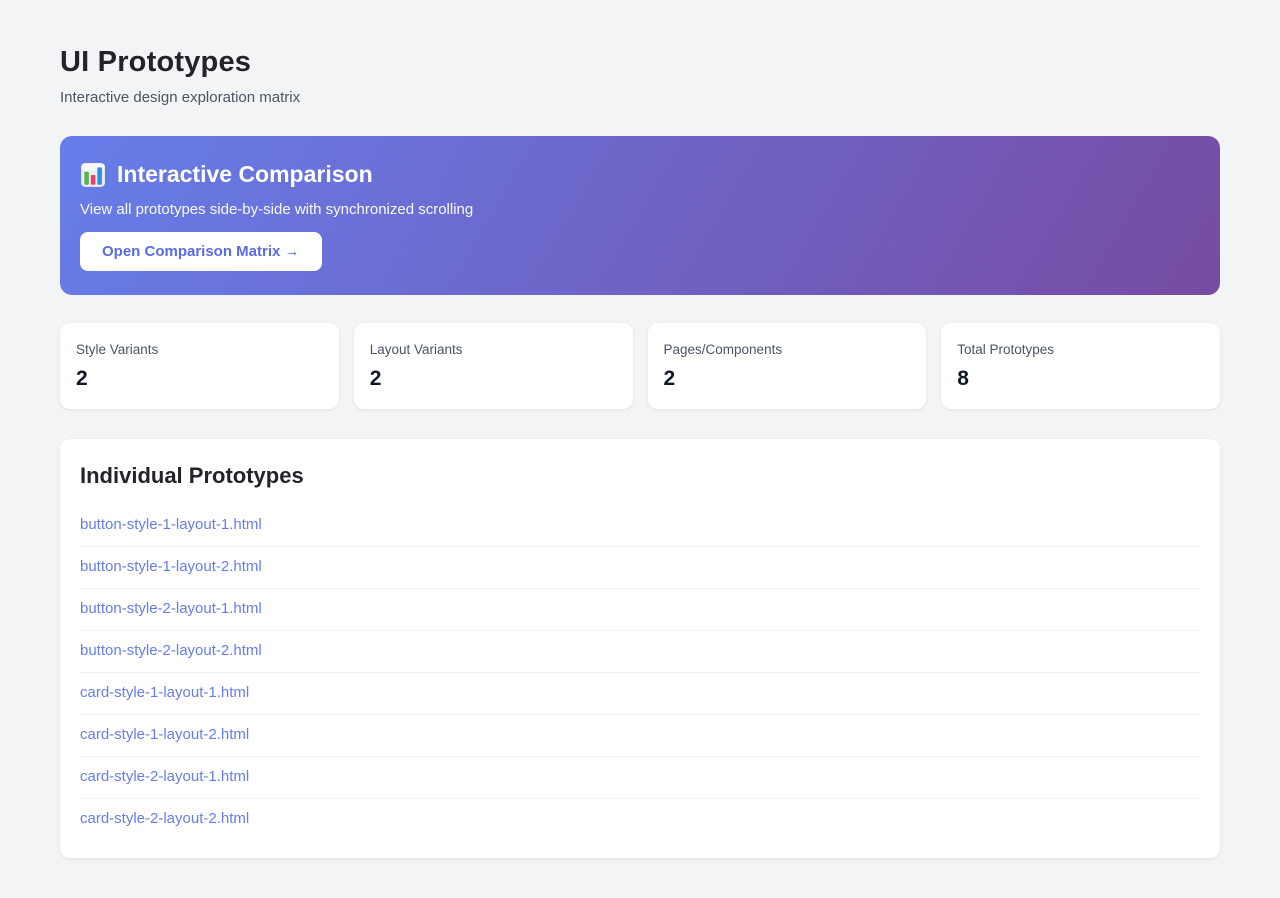  I want to click on link-row: card-style-1-layout-1.html, so click(640, 694).